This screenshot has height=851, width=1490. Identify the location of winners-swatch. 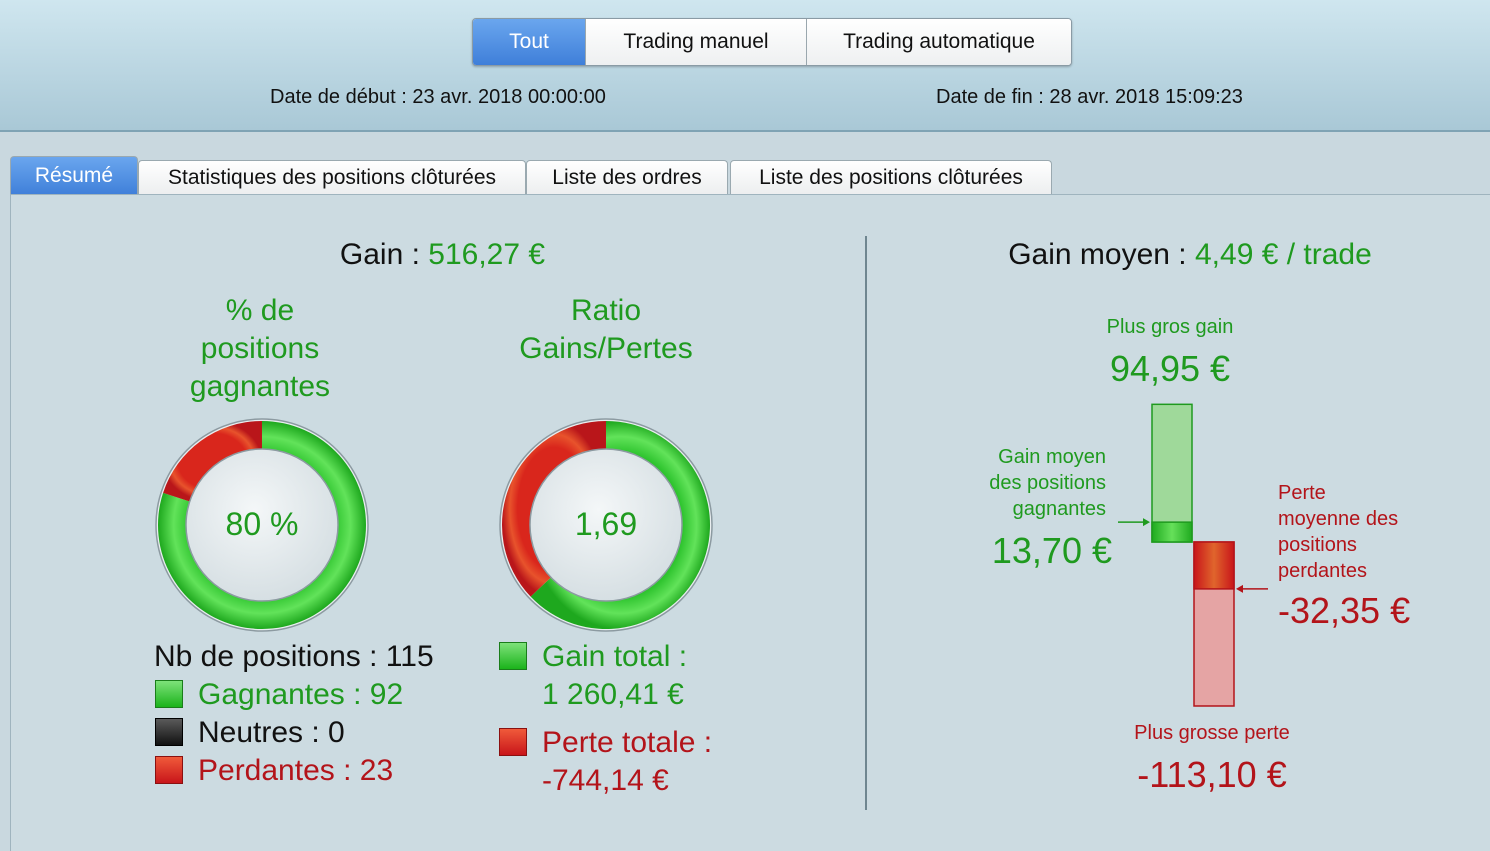
(169, 694).